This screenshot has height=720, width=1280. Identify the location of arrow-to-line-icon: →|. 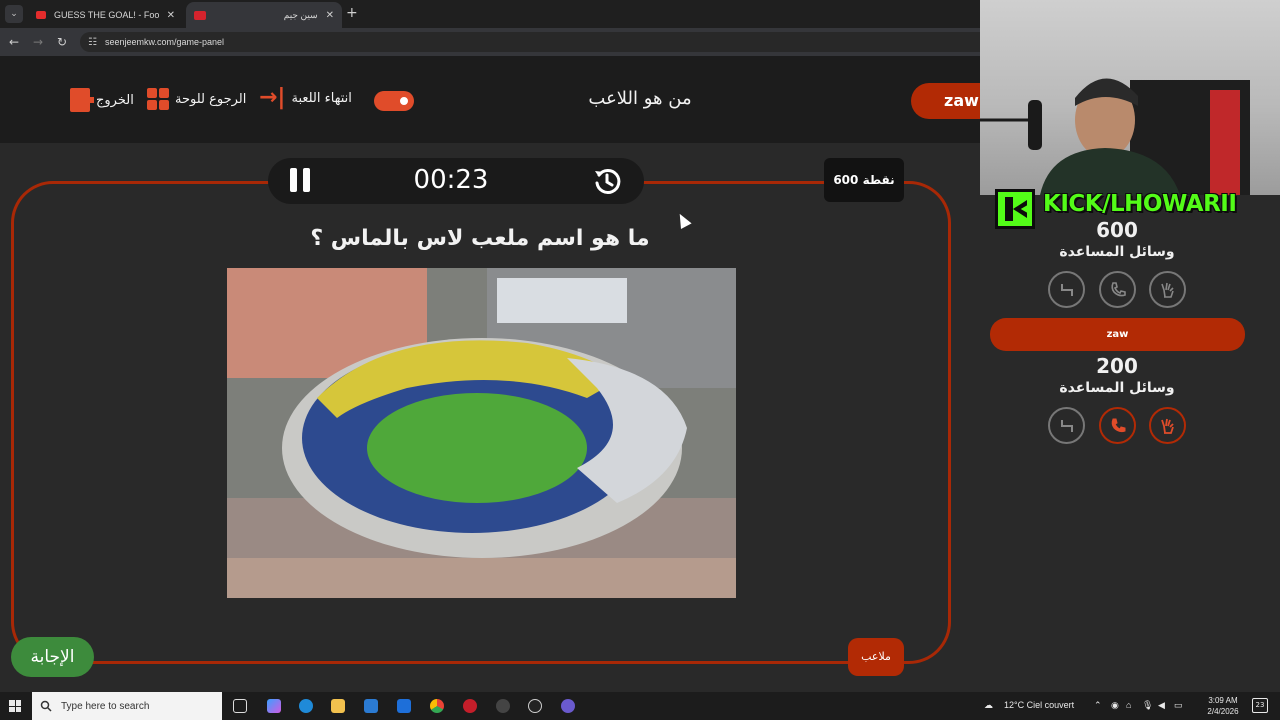
(272, 97).